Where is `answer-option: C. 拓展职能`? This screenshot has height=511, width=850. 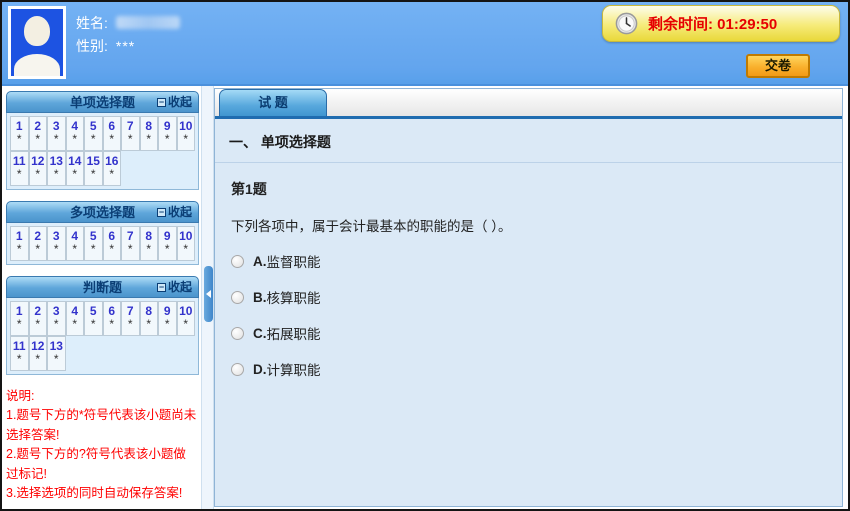
answer-option: C. 拓展职能 is located at coordinates (528, 333).